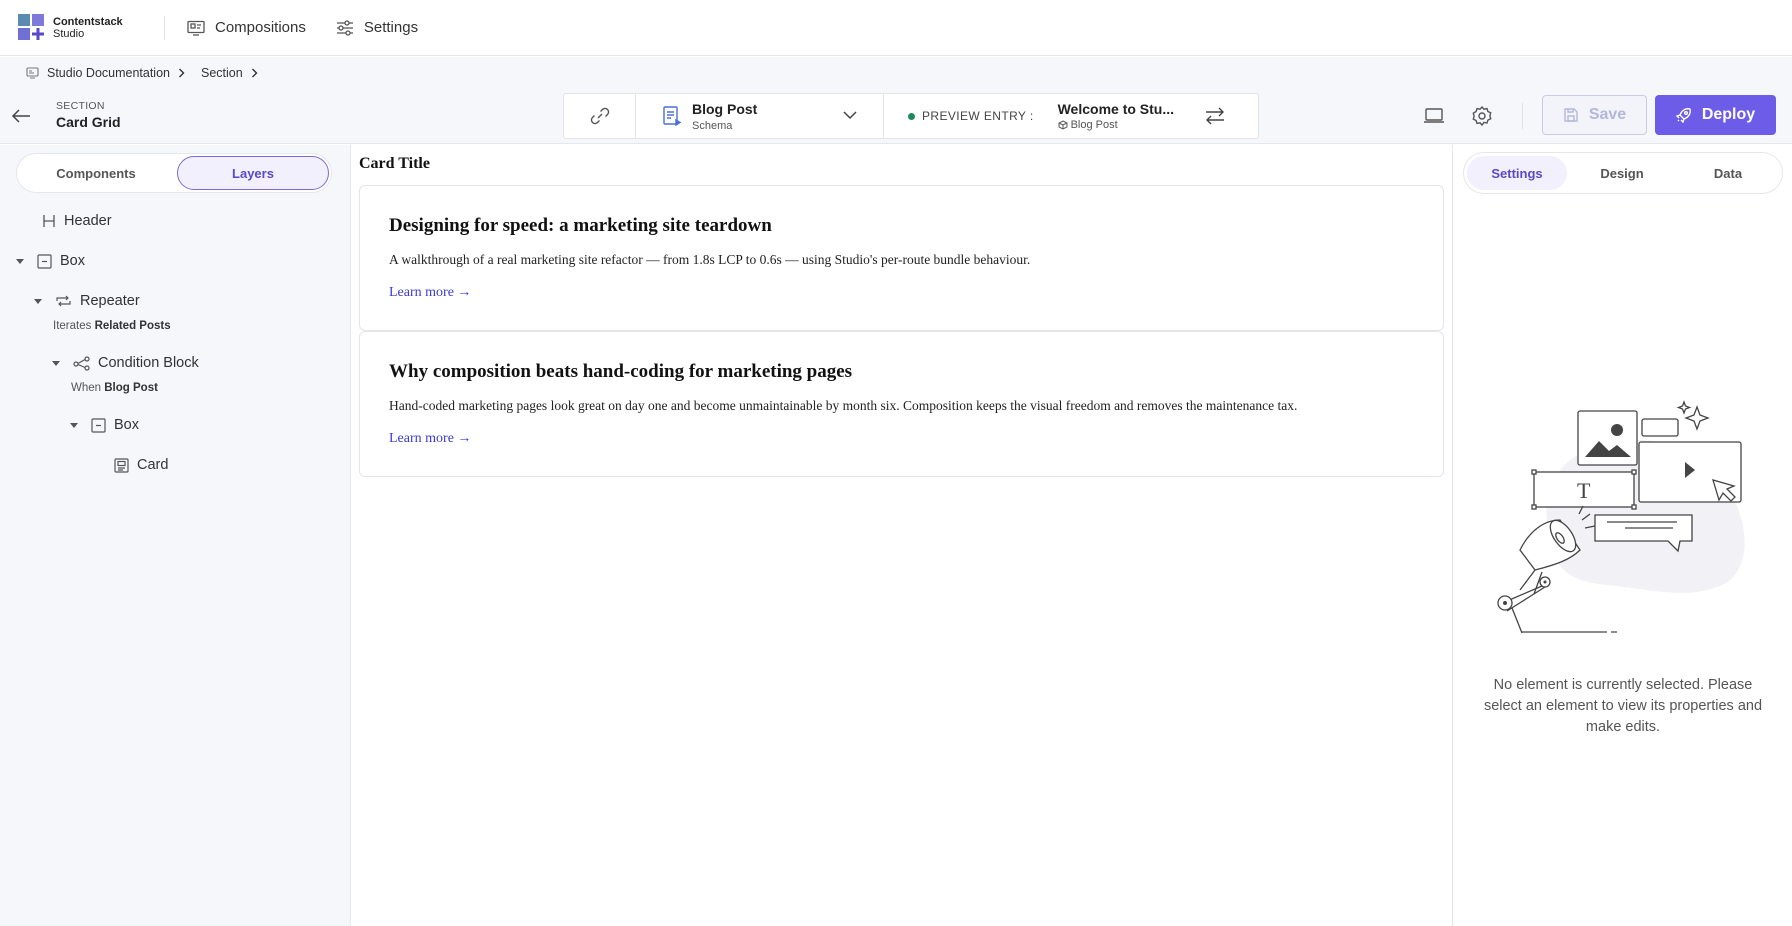 The width and height of the screenshot is (1792, 926). I want to click on live-status-dot, so click(911, 116).